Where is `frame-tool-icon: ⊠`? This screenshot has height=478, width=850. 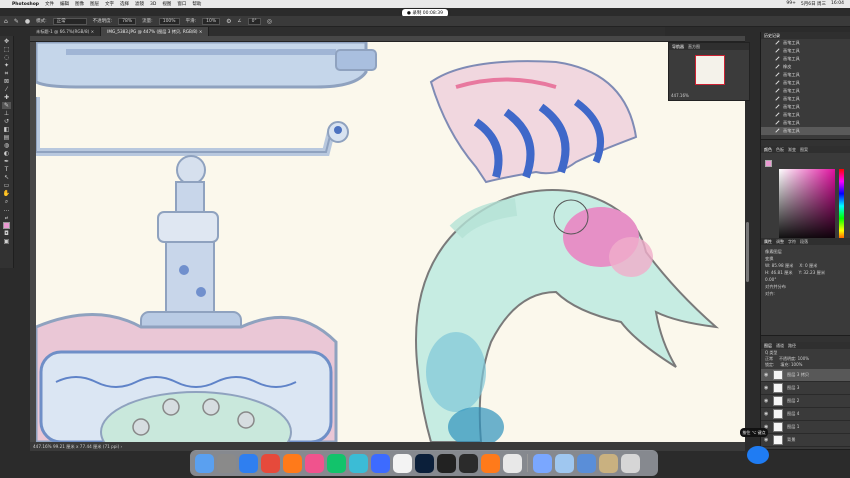
frame-tool-icon: ⊠ is located at coordinates (6, 81).